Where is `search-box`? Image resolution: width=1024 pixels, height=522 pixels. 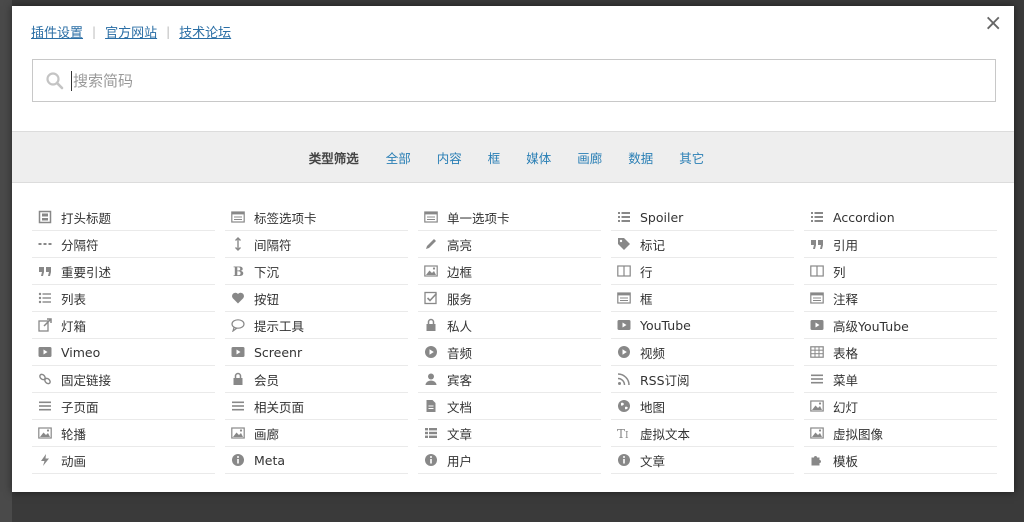
search-box is located at coordinates (514, 80).